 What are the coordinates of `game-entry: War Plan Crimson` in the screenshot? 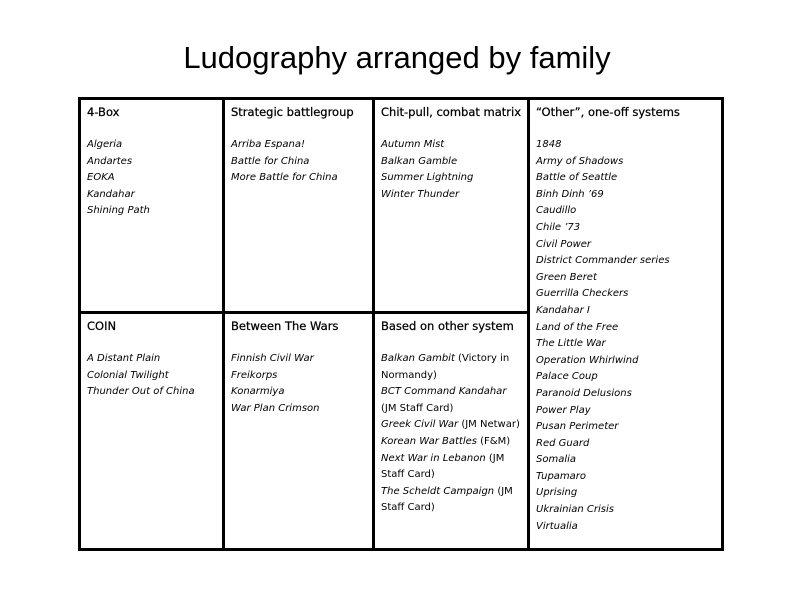 It's located at (298, 409).